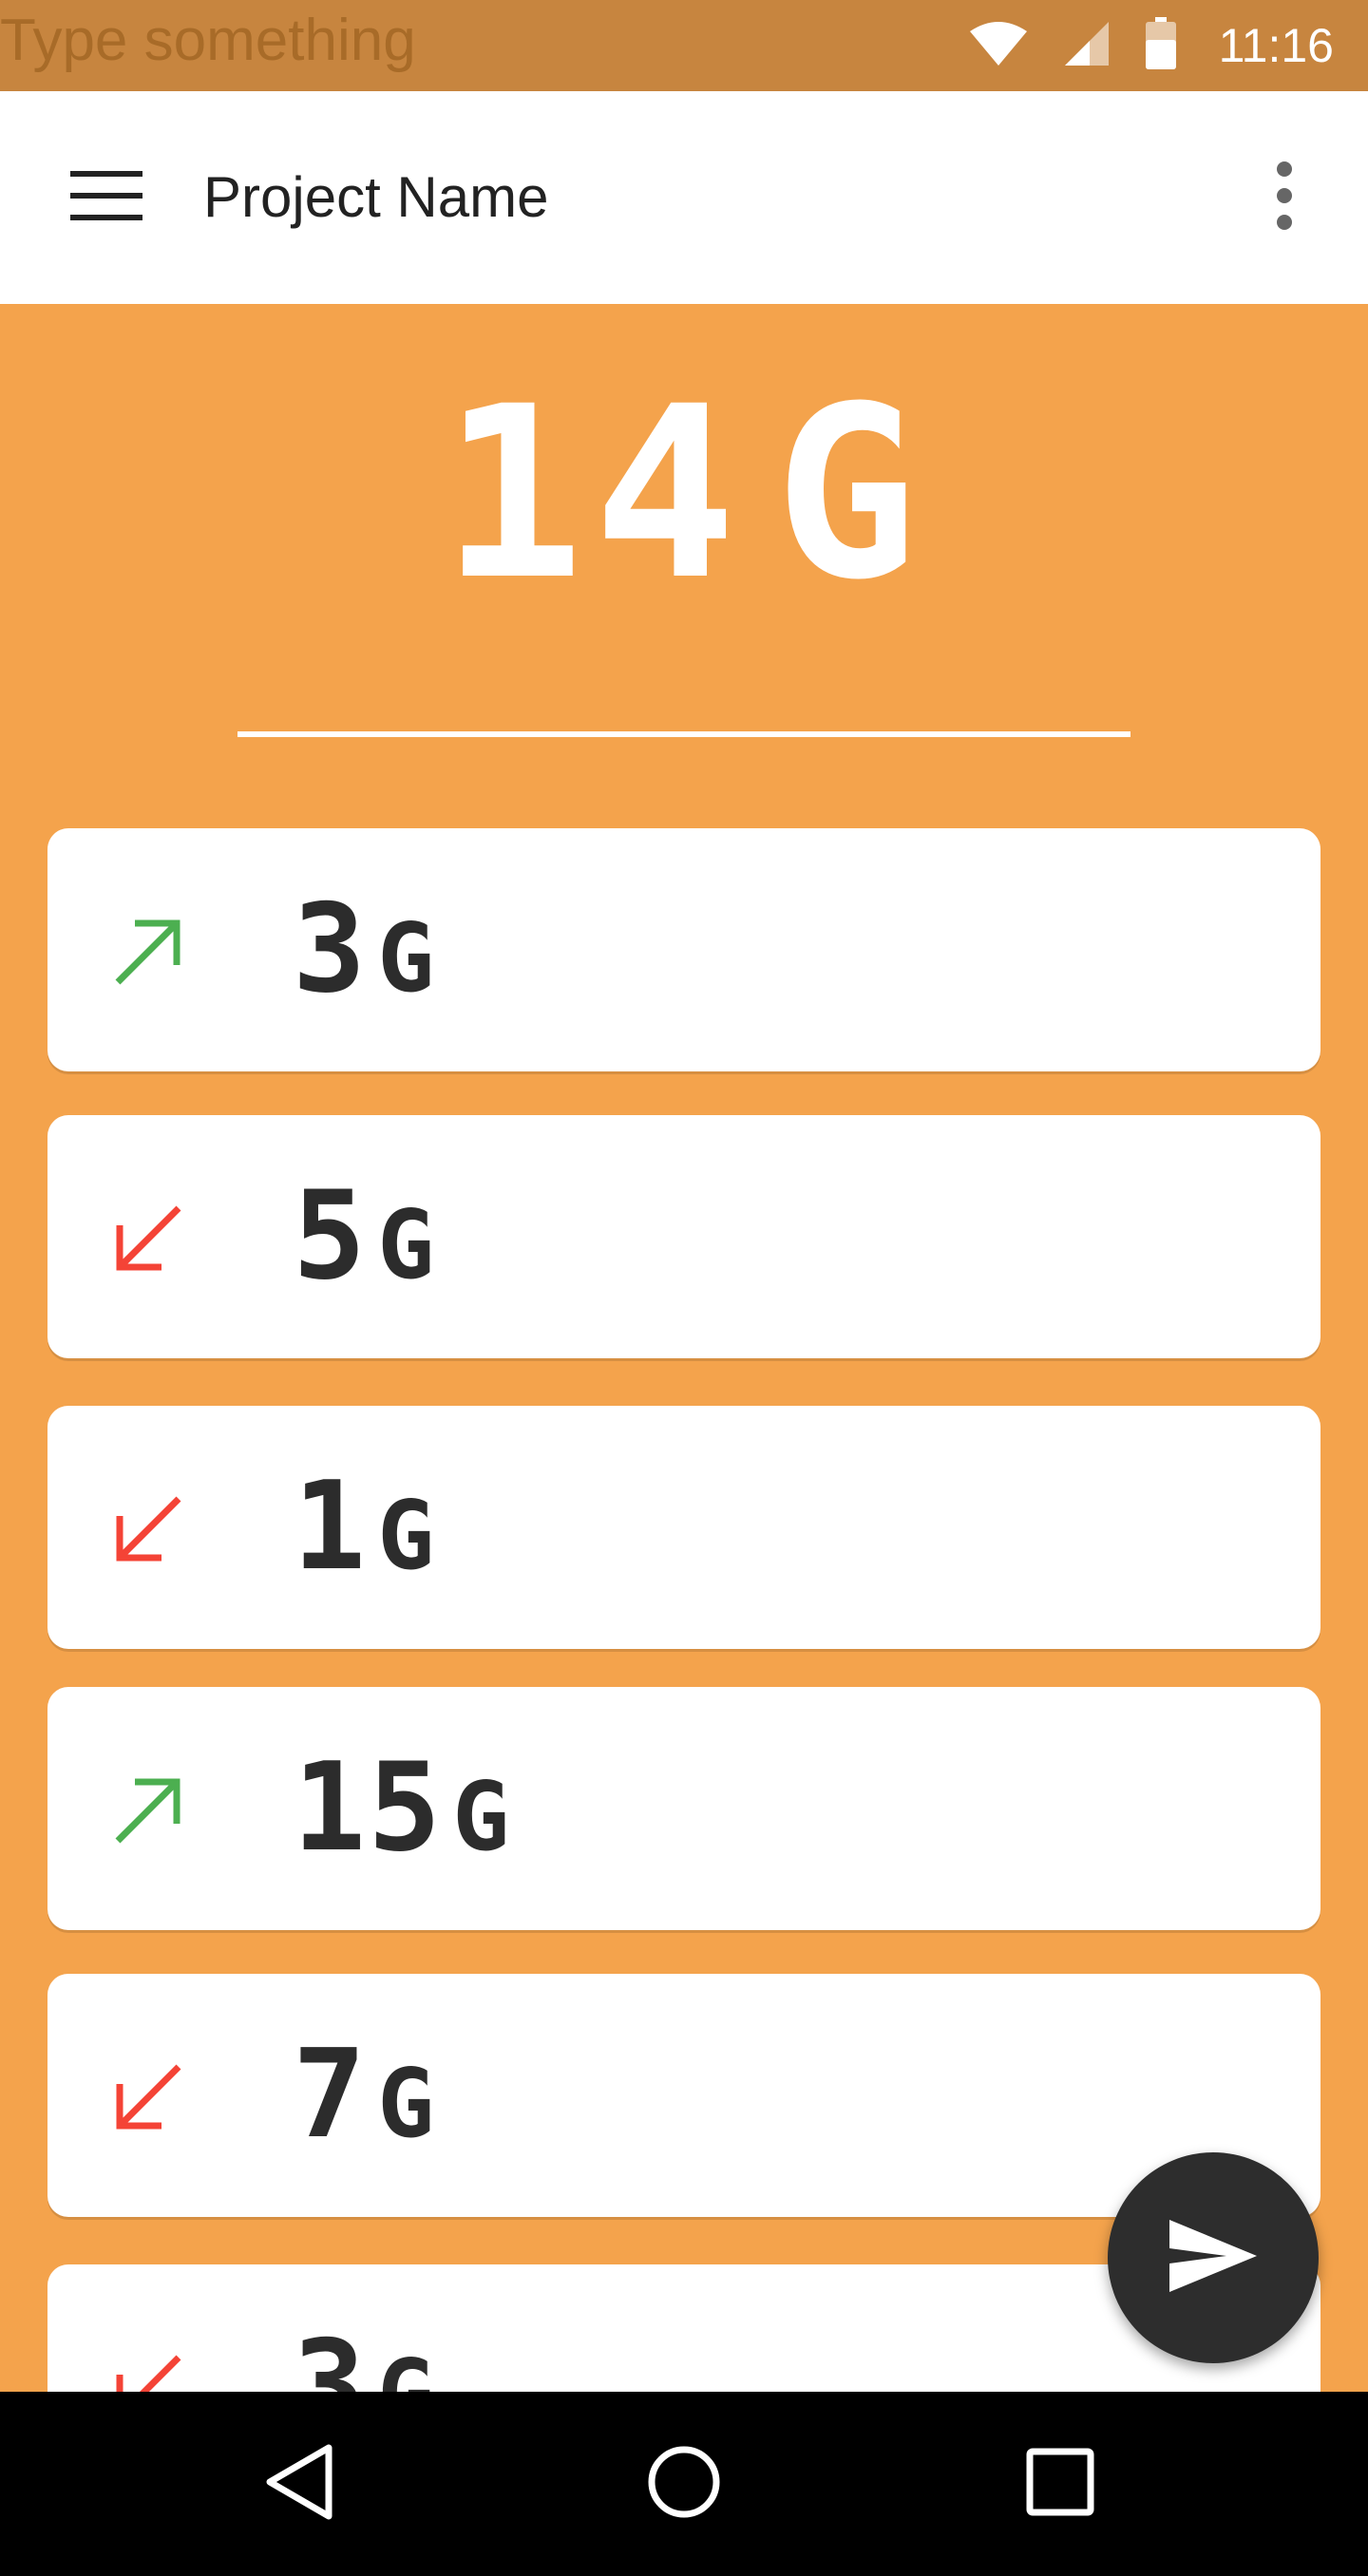 This screenshot has height=2576, width=1368. What do you see at coordinates (331, 1236) in the screenshot?
I see `item-number: 5` at bounding box center [331, 1236].